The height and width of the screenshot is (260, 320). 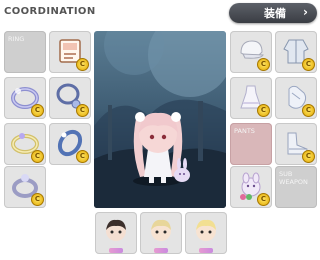 What do you see at coordinates (70, 98) in the screenshot?
I see `pendant-slot: C` at bounding box center [70, 98].